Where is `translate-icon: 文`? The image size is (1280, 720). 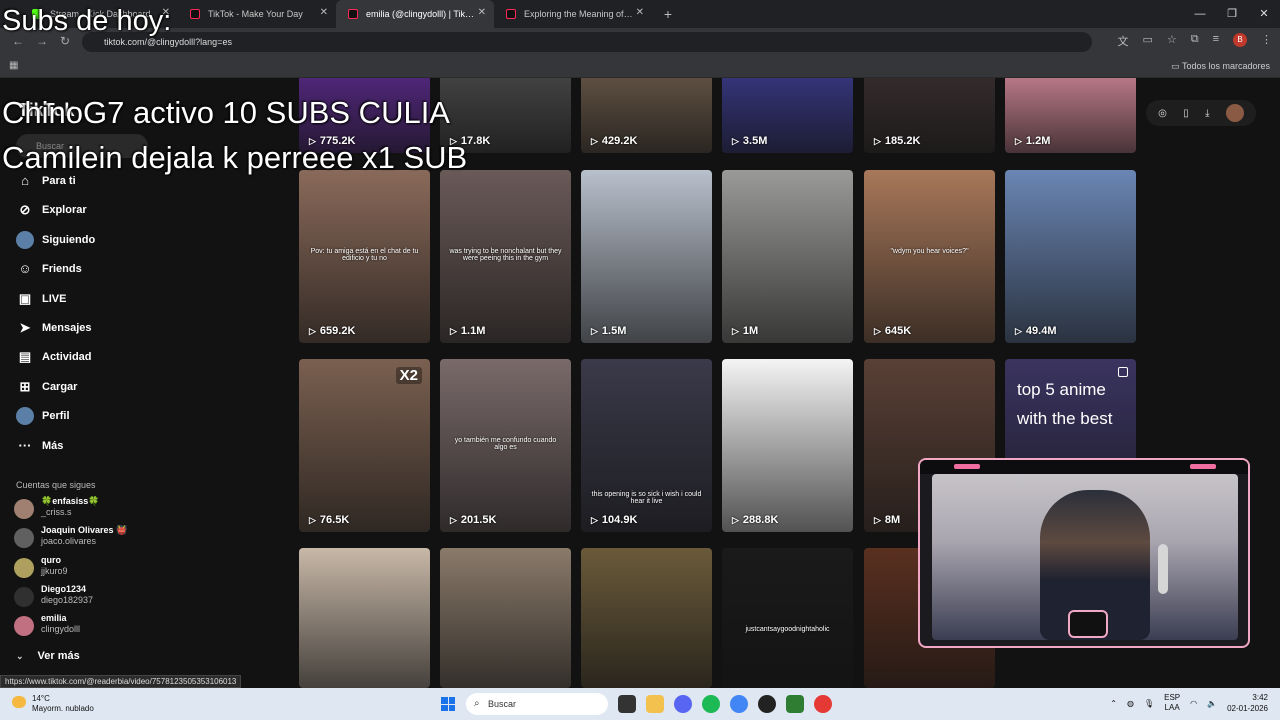 translate-icon: 文 is located at coordinates (1122, 41).